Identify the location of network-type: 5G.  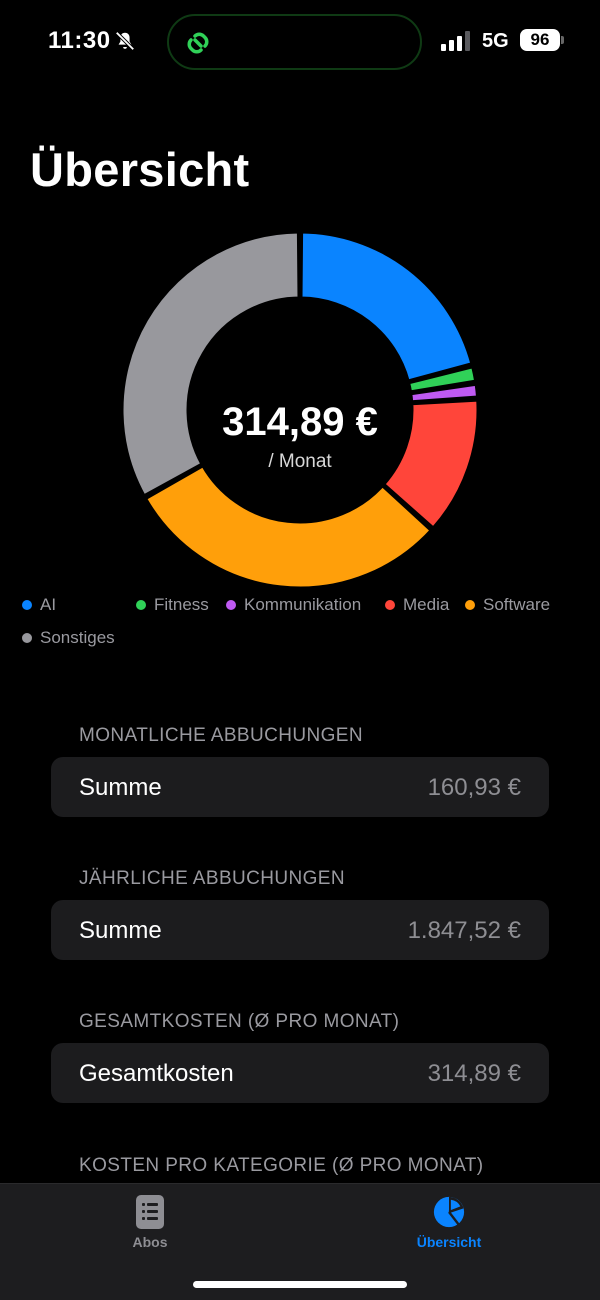
(495, 41).